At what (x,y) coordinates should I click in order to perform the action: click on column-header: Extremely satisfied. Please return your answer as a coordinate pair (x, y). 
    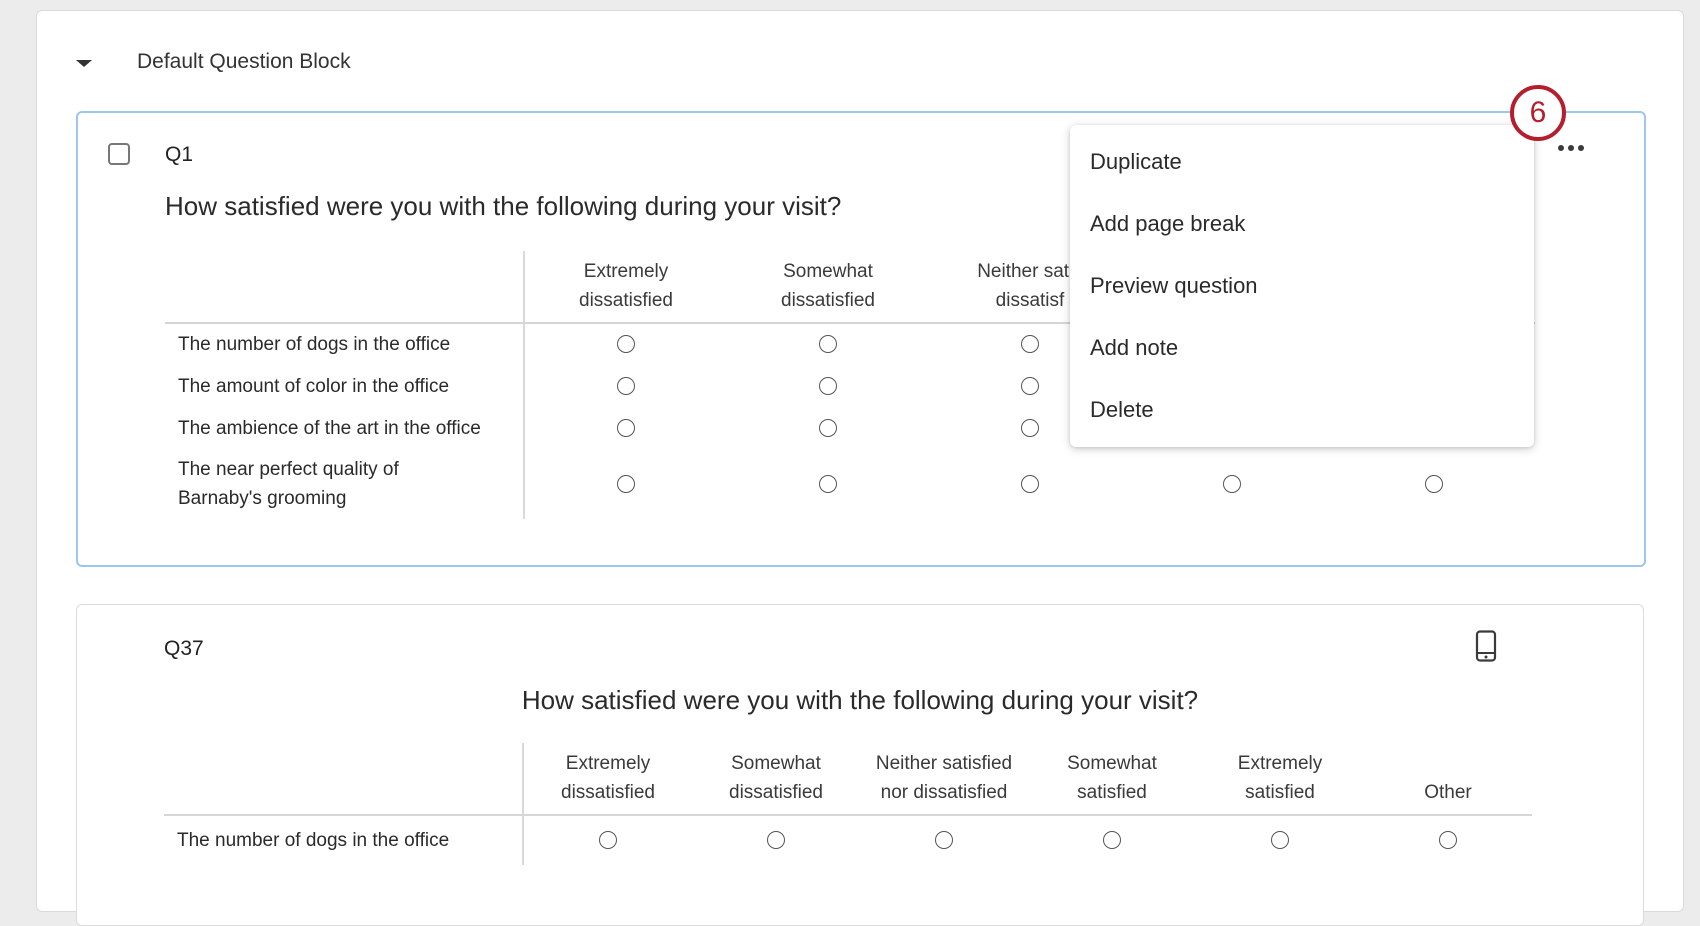
    Looking at the image, I should click on (1280, 779).